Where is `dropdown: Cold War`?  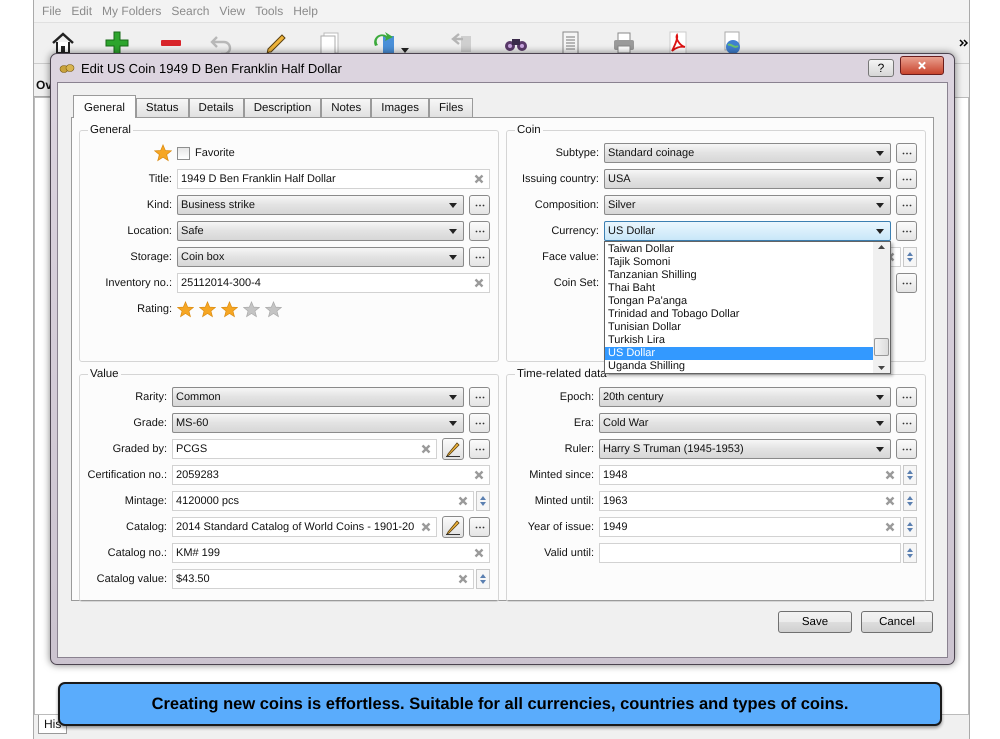
dropdown: Cold War is located at coordinates (745, 423).